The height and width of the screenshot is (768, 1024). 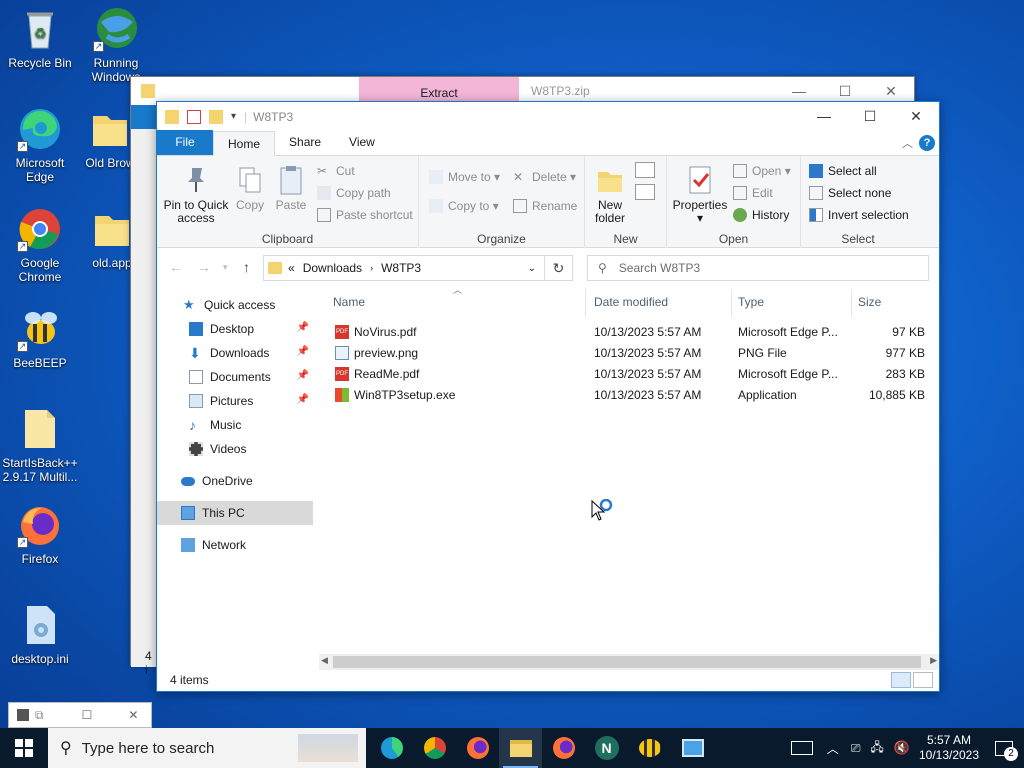 I want to click on back-arrow-icon: ←, so click(x=176, y=267).